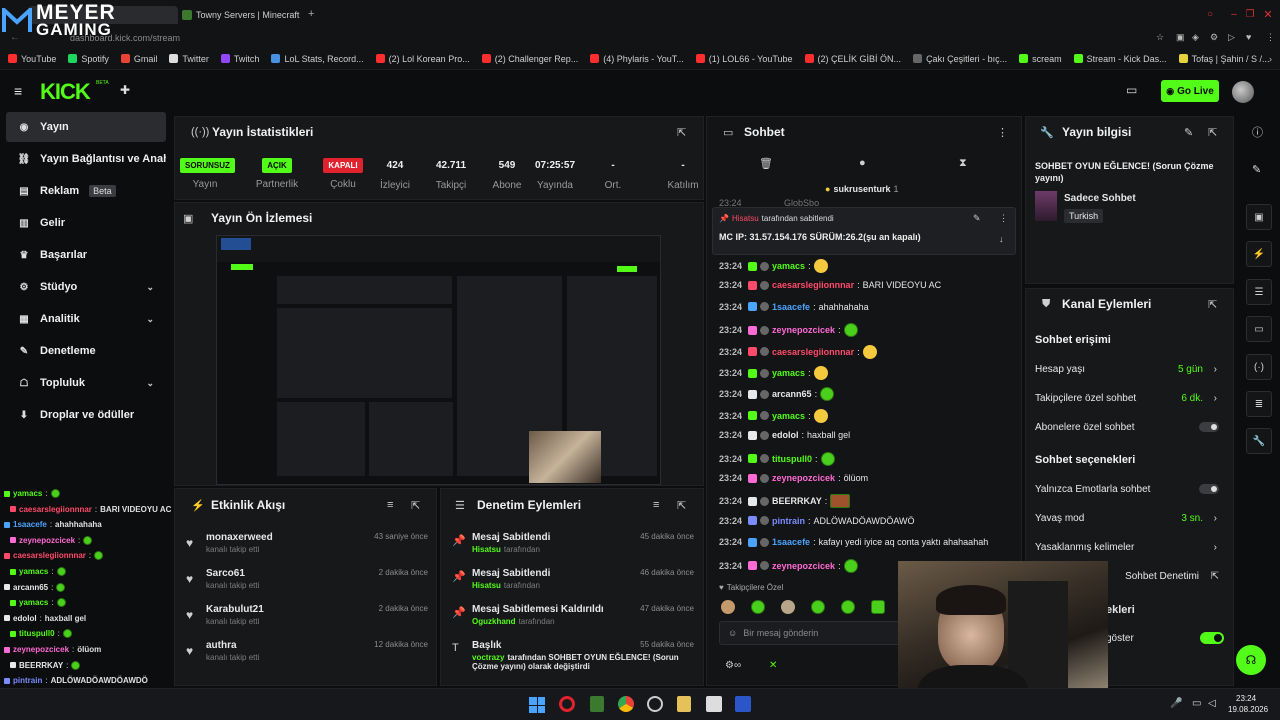  What do you see at coordinates (733, 665) in the screenshot?
I see `chat-settings-icon: ⚙∞` at bounding box center [733, 665].